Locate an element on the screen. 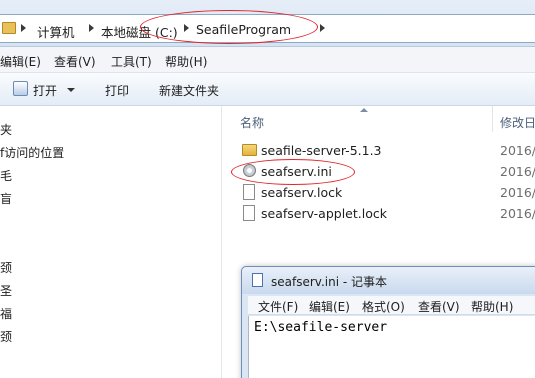 Image resolution: width=535 pixels, height=378 pixels. nav-item: 盲 is located at coordinates (6, 198).